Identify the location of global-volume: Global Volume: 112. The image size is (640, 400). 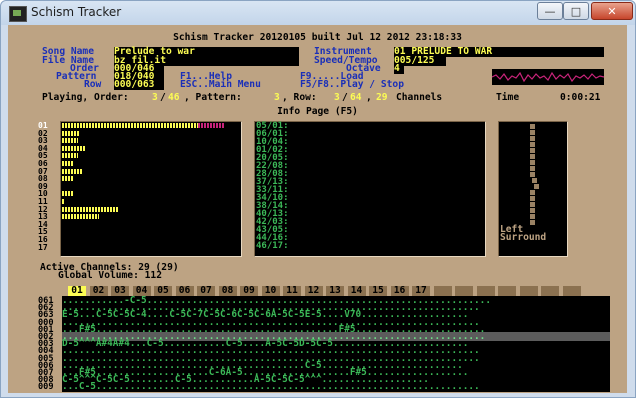
(110, 275).